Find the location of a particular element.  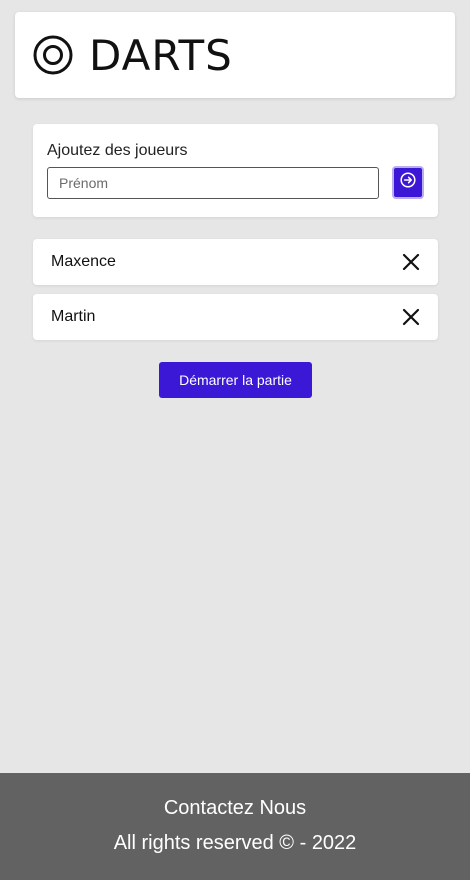

copyright-text: All rights reserved © - 2022 is located at coordinates (235, 843).